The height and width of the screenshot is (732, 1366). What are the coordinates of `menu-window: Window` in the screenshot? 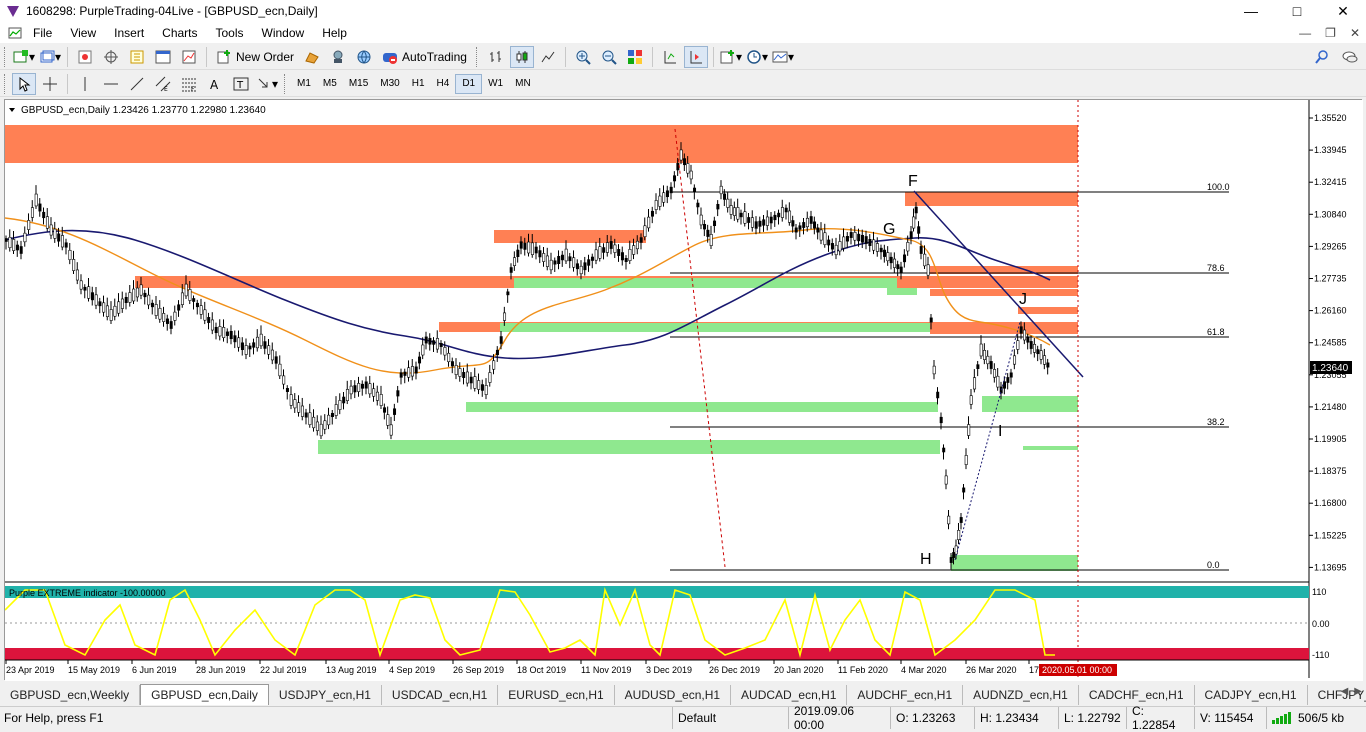 It's located at (283, 33).